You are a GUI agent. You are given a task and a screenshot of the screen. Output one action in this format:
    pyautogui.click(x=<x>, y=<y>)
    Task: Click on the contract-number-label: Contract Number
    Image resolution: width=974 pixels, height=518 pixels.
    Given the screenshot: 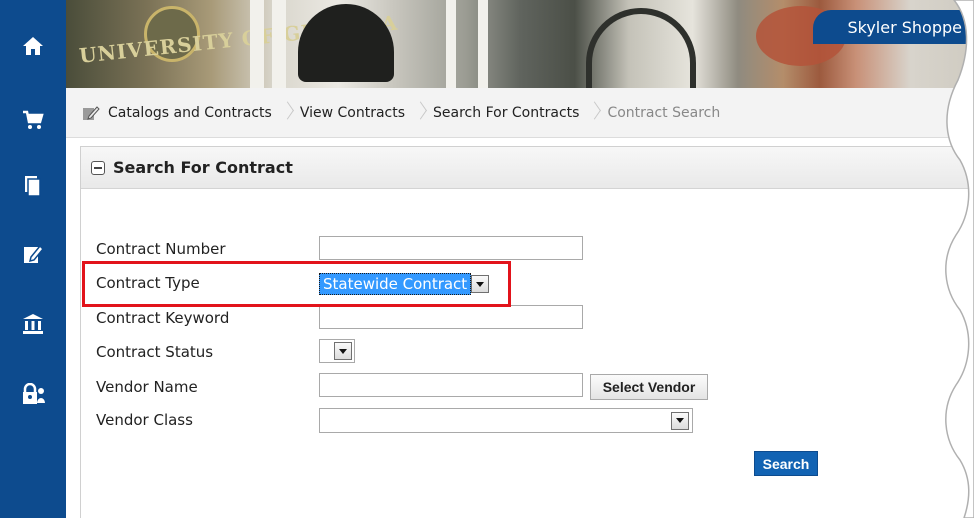 What is the action you would take?
    pyautogui.click(x=161, y=249)
    